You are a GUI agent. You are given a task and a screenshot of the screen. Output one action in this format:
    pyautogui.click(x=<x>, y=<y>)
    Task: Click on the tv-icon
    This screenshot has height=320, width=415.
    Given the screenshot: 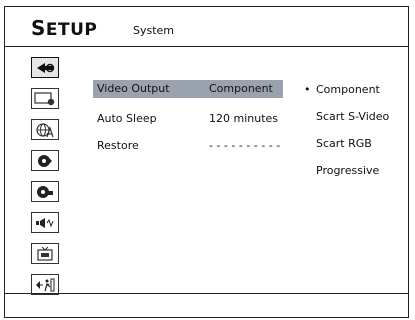 What is the action you would take?
    pyautogui.click(x=45, y=253)
    